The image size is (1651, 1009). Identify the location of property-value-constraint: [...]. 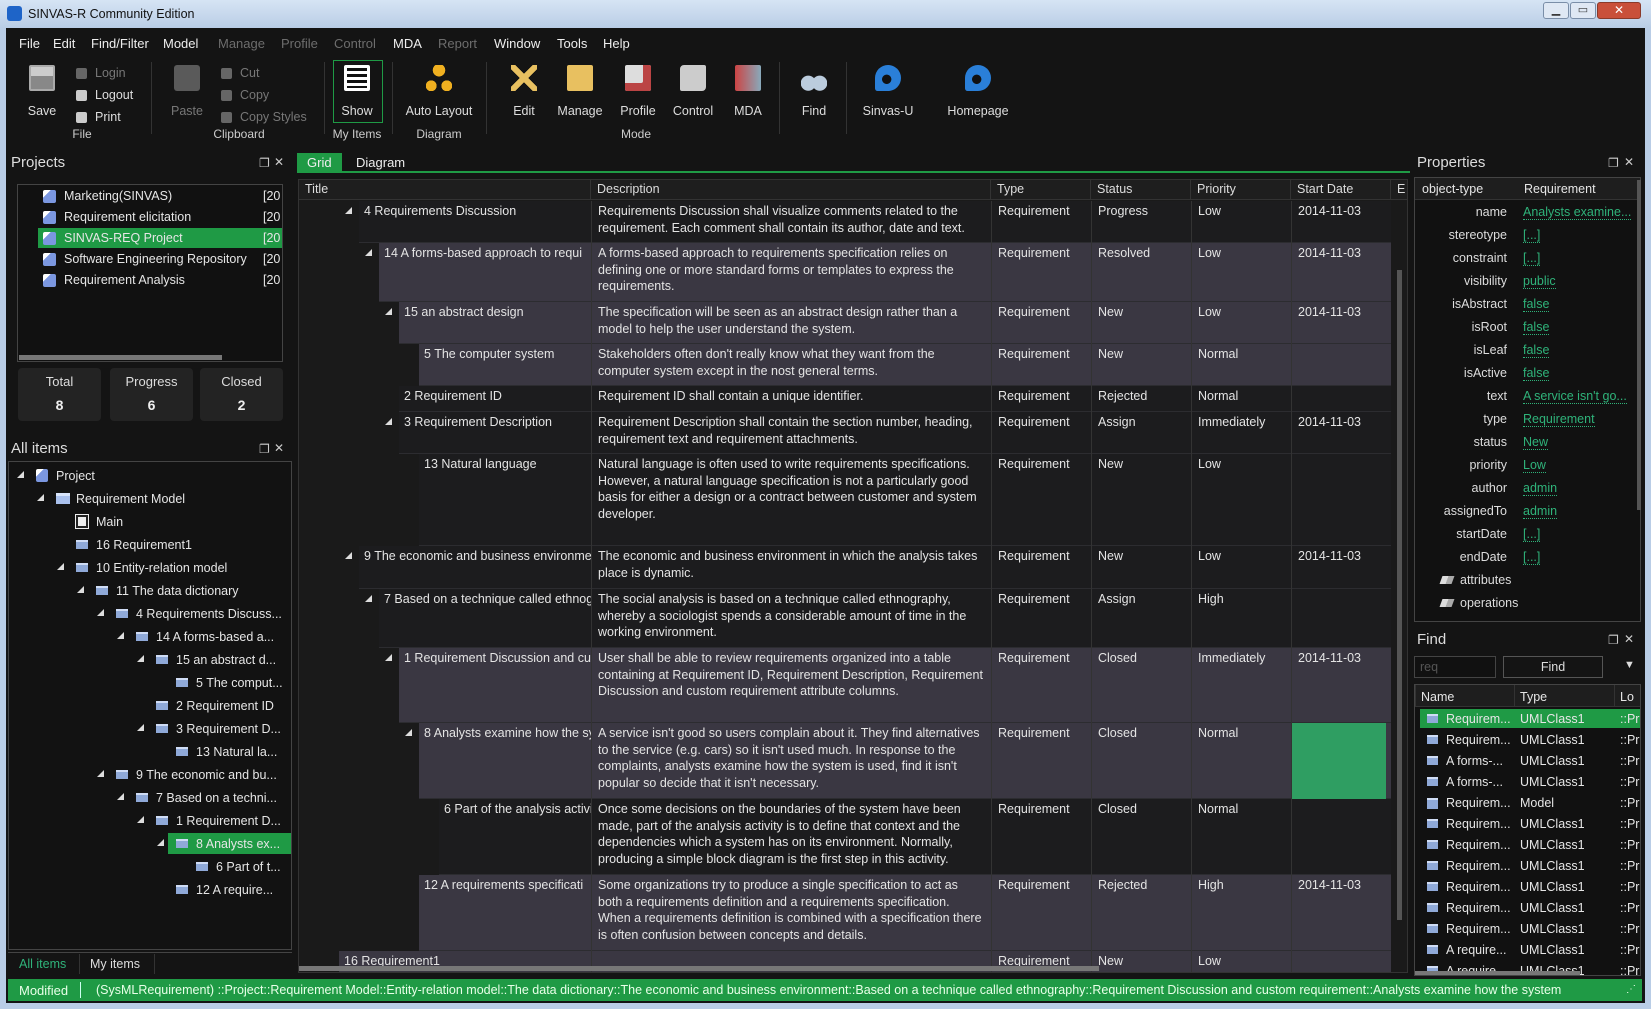
(1532, 258).